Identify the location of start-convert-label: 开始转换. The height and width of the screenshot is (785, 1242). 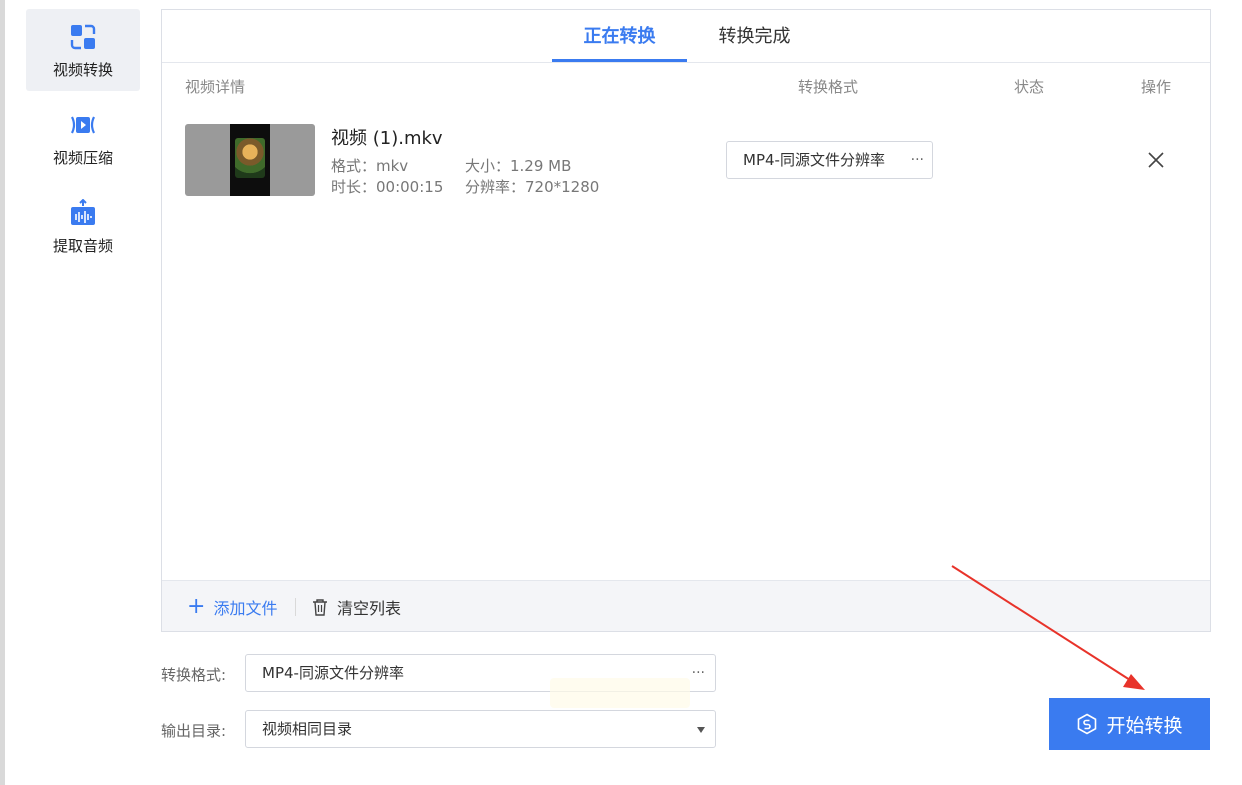
(1144, 725).